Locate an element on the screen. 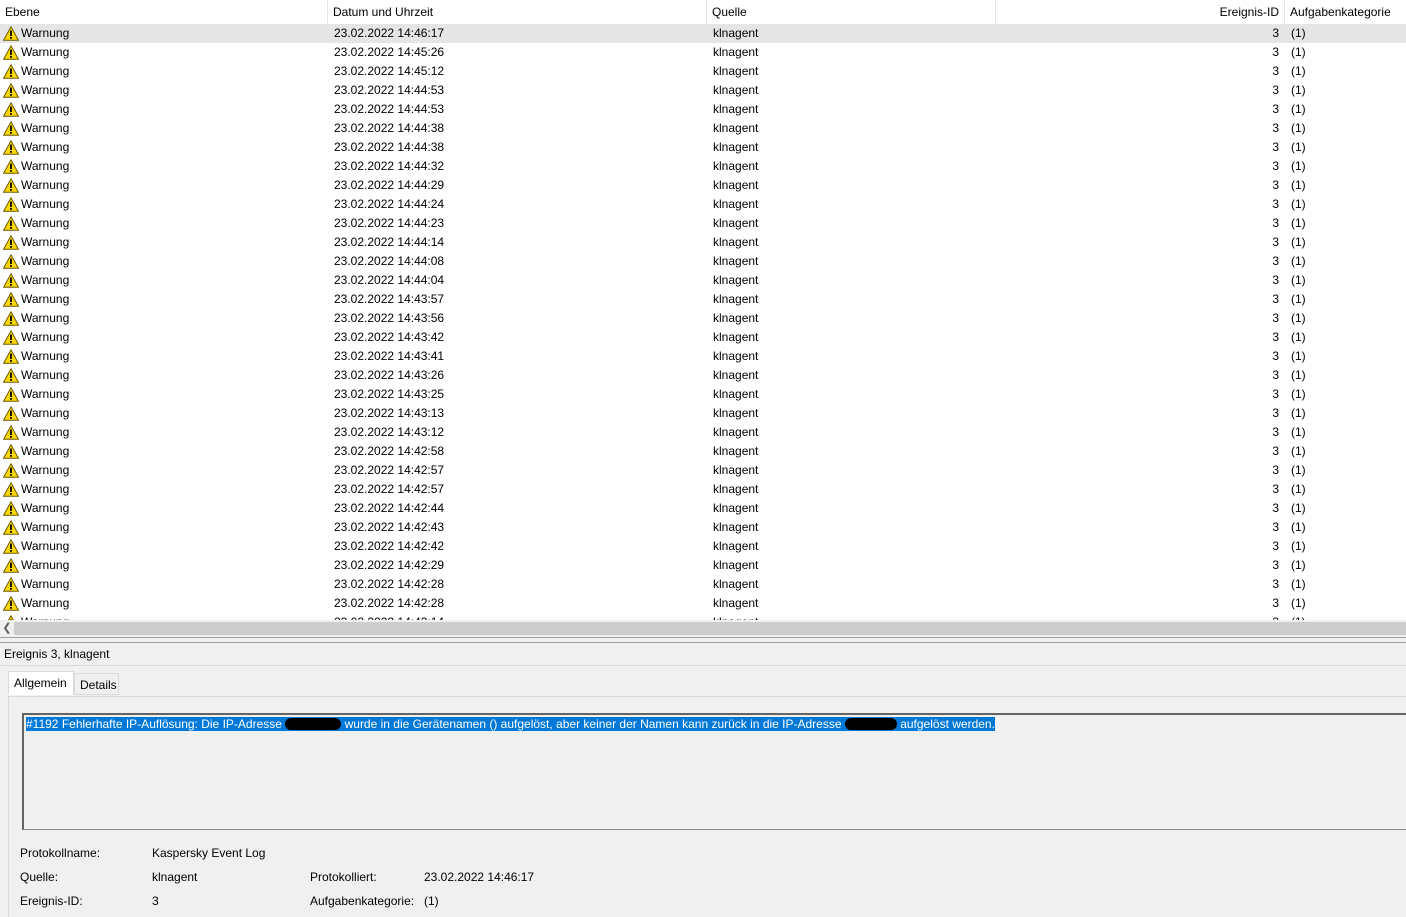 This screenshot has height=917, width=1406. tab-details: Details is located at coordinates (96, 684).